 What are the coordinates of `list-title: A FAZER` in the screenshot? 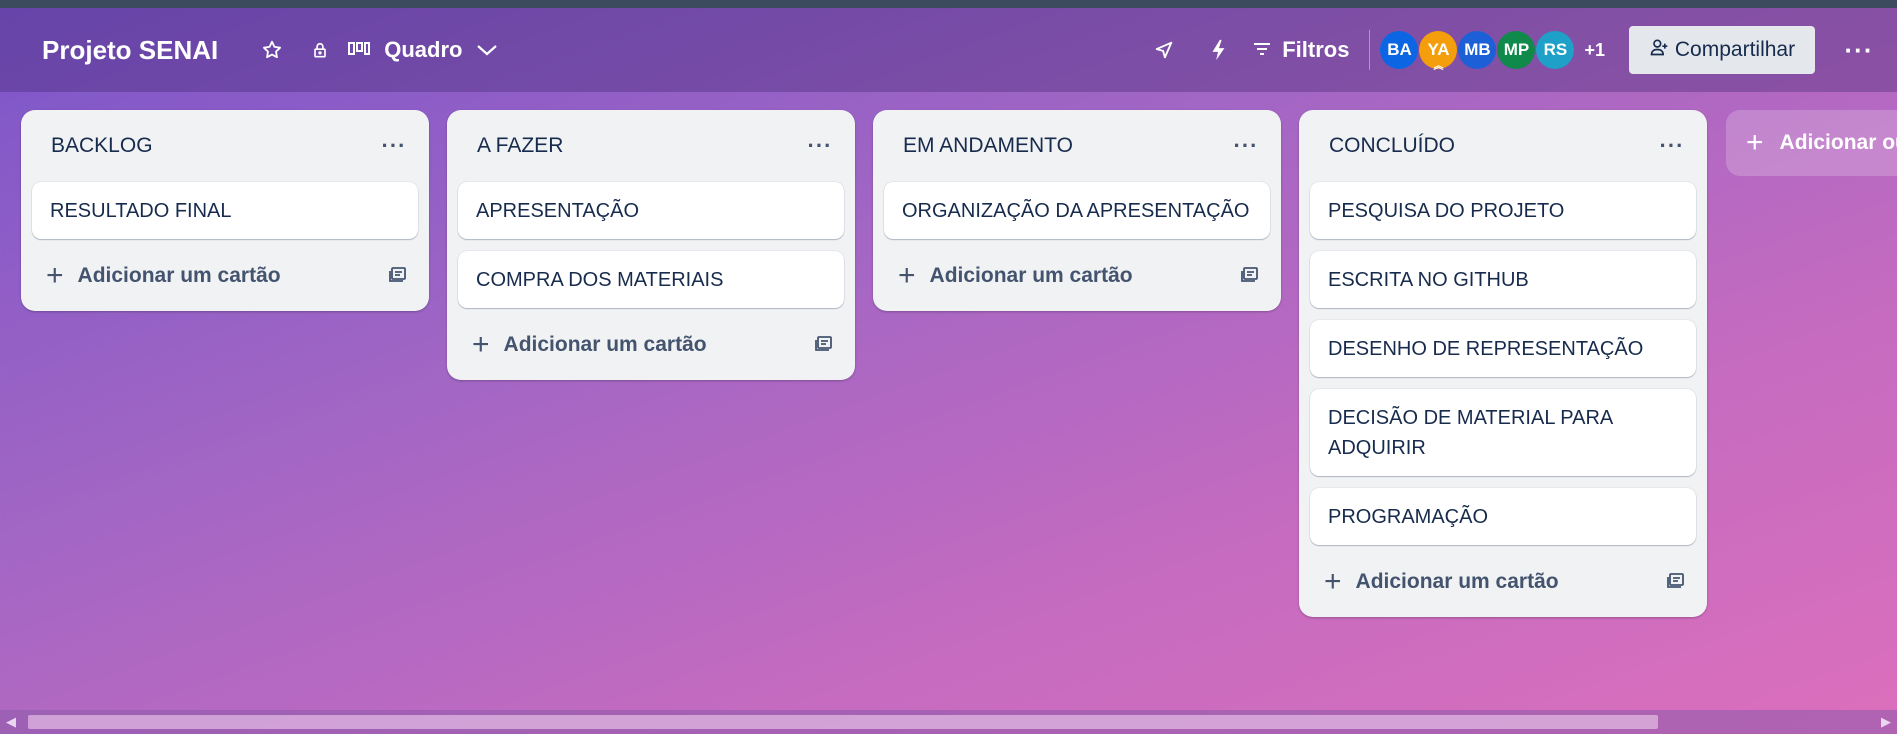 It's located at (520, 146).